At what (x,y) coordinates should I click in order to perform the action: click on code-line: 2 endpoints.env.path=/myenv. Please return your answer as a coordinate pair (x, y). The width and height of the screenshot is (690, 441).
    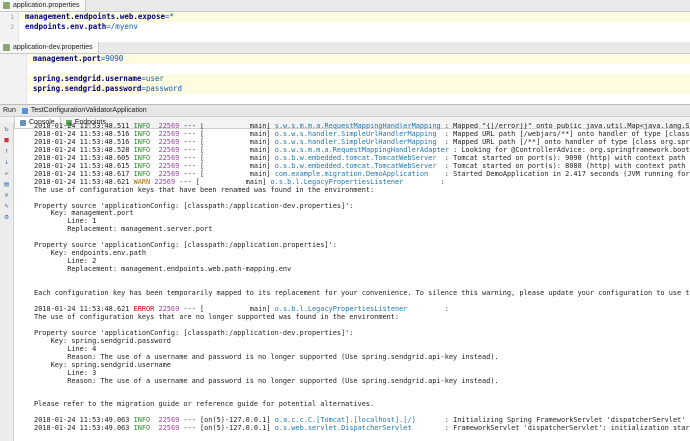
    Looking at the image, I should click on (345, 27).